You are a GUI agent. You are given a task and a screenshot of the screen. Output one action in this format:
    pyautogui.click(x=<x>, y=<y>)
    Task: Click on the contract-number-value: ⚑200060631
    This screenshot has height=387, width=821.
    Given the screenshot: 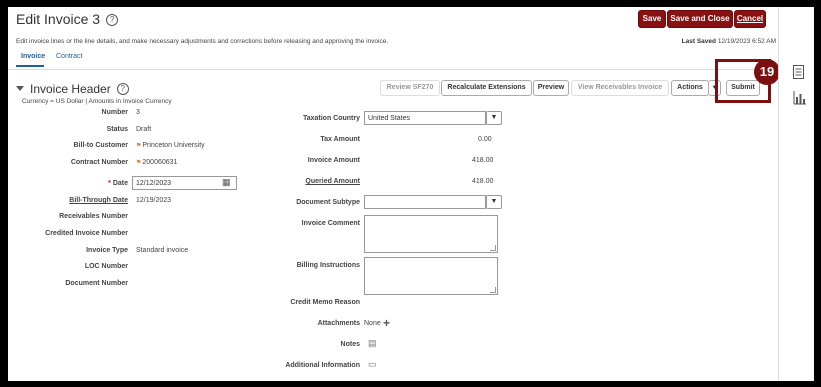 What is the action you would take?
    pyautogui.click(x=156, y=162)
    